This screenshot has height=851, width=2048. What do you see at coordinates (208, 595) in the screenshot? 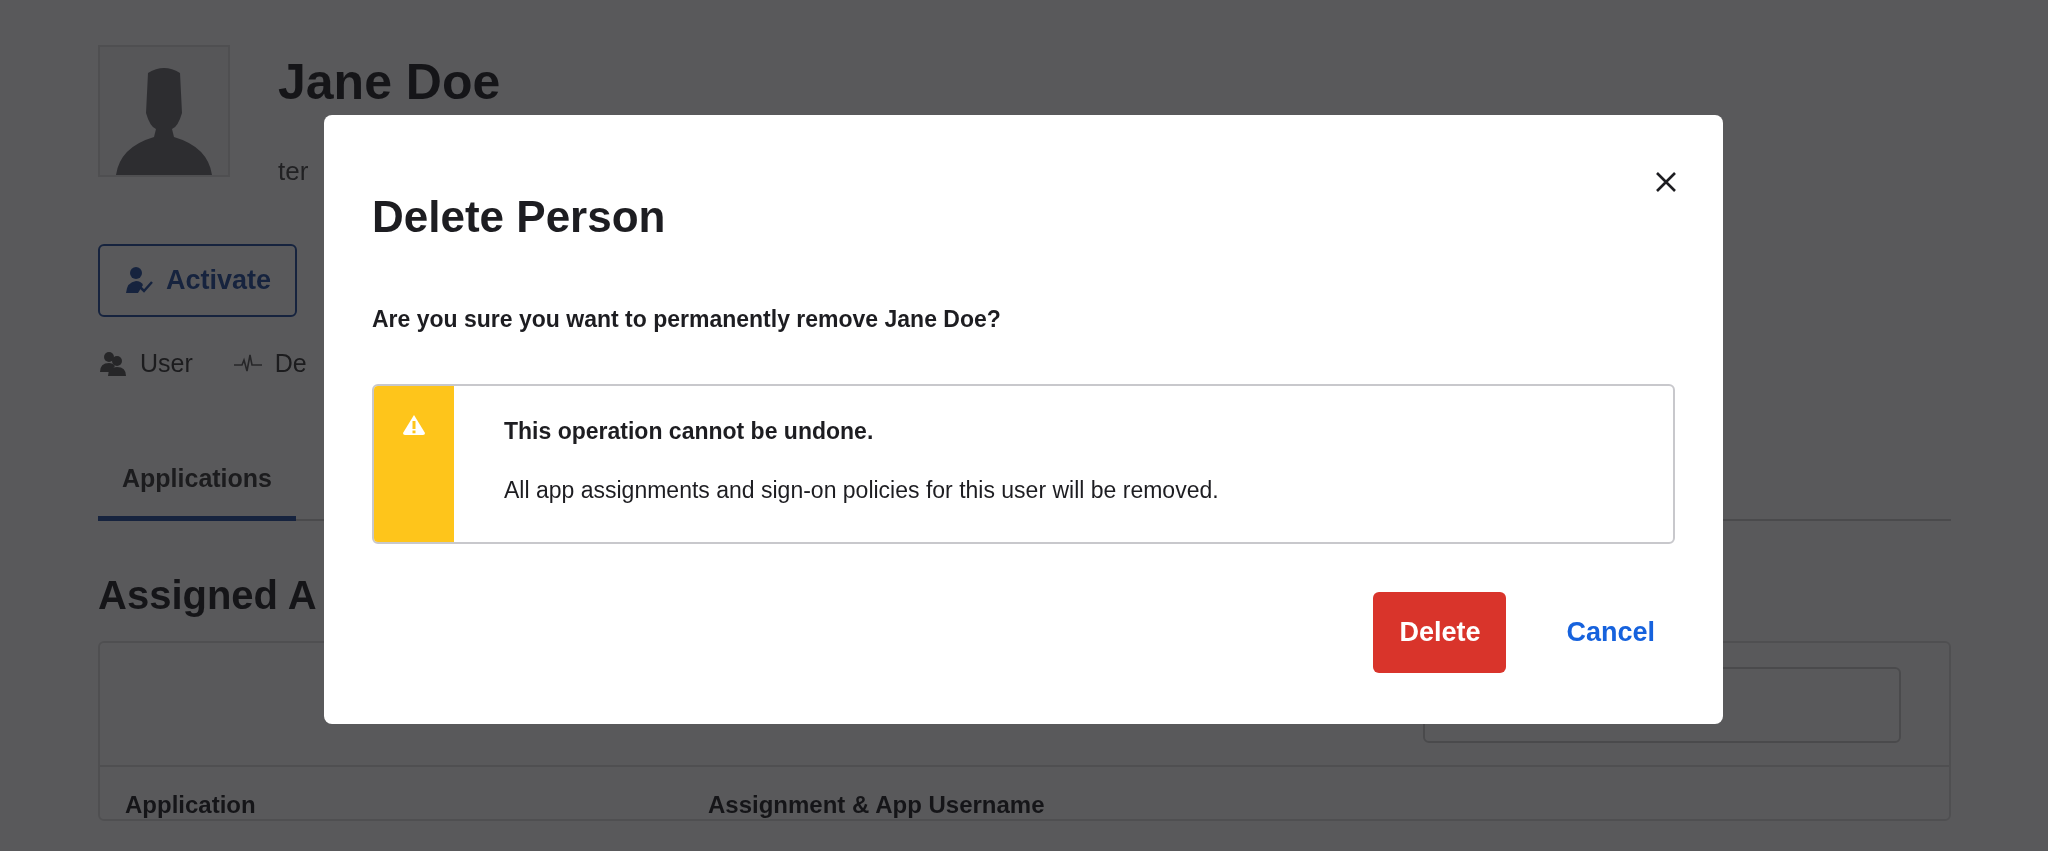
I see `section-title: Assigned A` at bounding box center [208, 595].